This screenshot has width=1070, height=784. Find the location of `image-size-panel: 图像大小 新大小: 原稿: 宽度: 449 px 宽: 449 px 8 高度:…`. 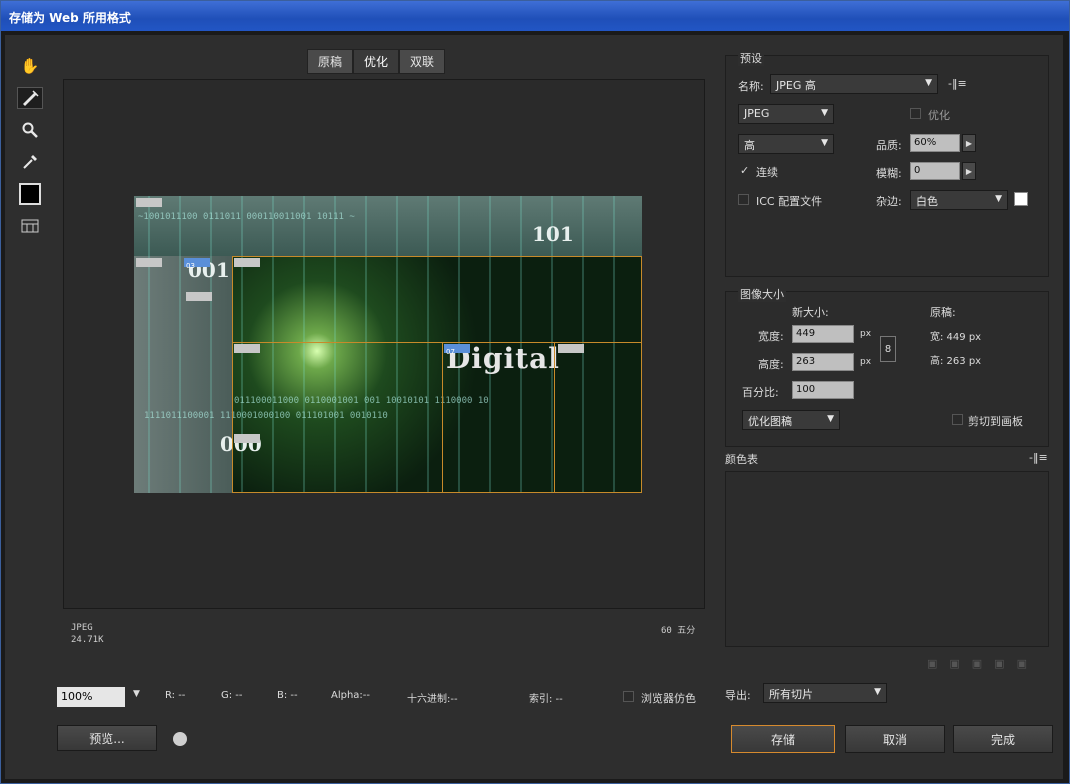

image-size-panel: 图像大小 新大小: 原稿: 宽度: 449 px 宽: 449 px 8 高度:… is located at coordinates (887, 366).